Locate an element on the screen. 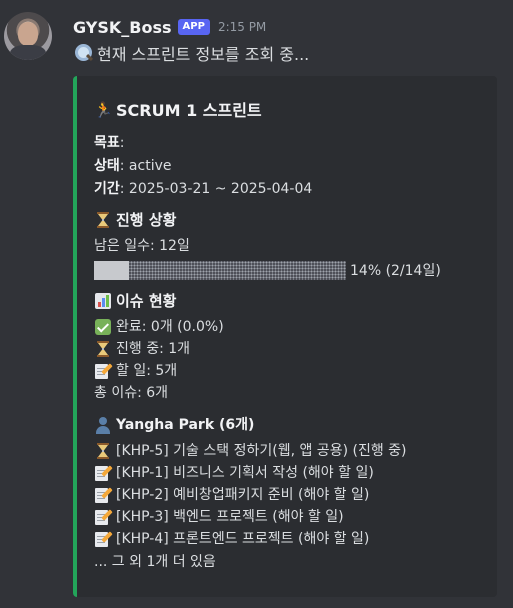 The height and width of the screenshot is (608, 513). issue-list-item: [KHP-2] 예비창업패키지 준비 (해야 할 일) is located at coordinates (231, 495).